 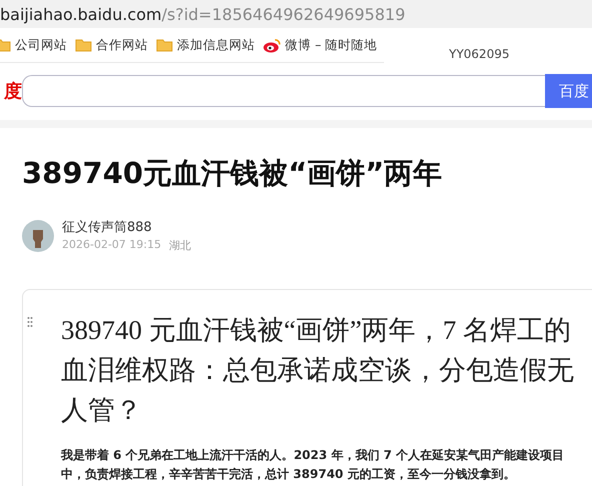 What do you see at coordinates (233, 173) in the screenshot?
I see `article-title: 389740元血汗钱被“画饼”两年` at bounding box center [233, 173].